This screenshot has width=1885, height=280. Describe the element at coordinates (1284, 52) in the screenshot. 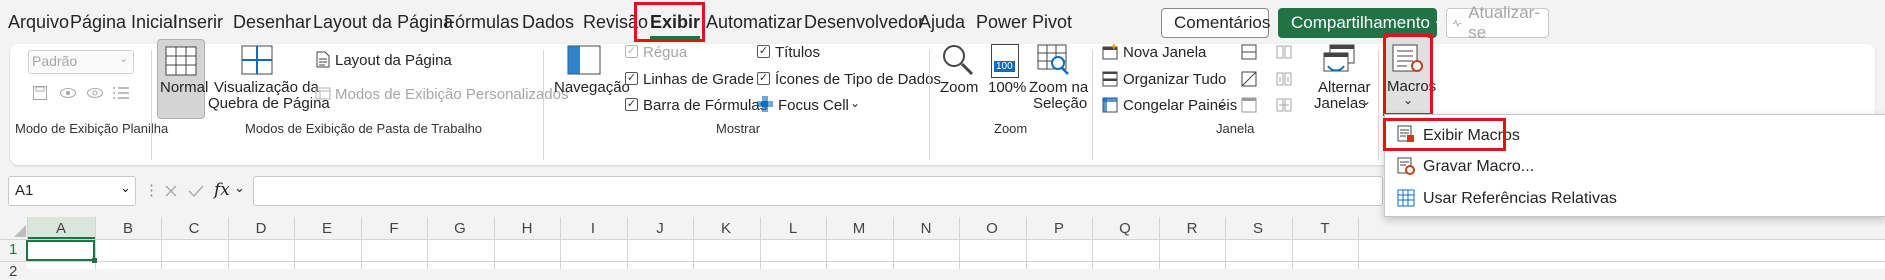

I see `view-side-by-side-icon` at that location.